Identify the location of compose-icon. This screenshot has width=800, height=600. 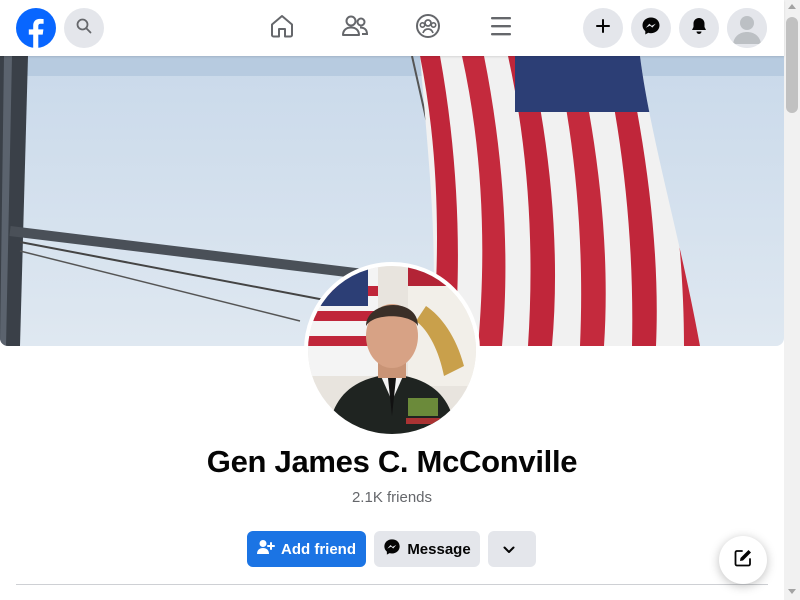
(743, 560).